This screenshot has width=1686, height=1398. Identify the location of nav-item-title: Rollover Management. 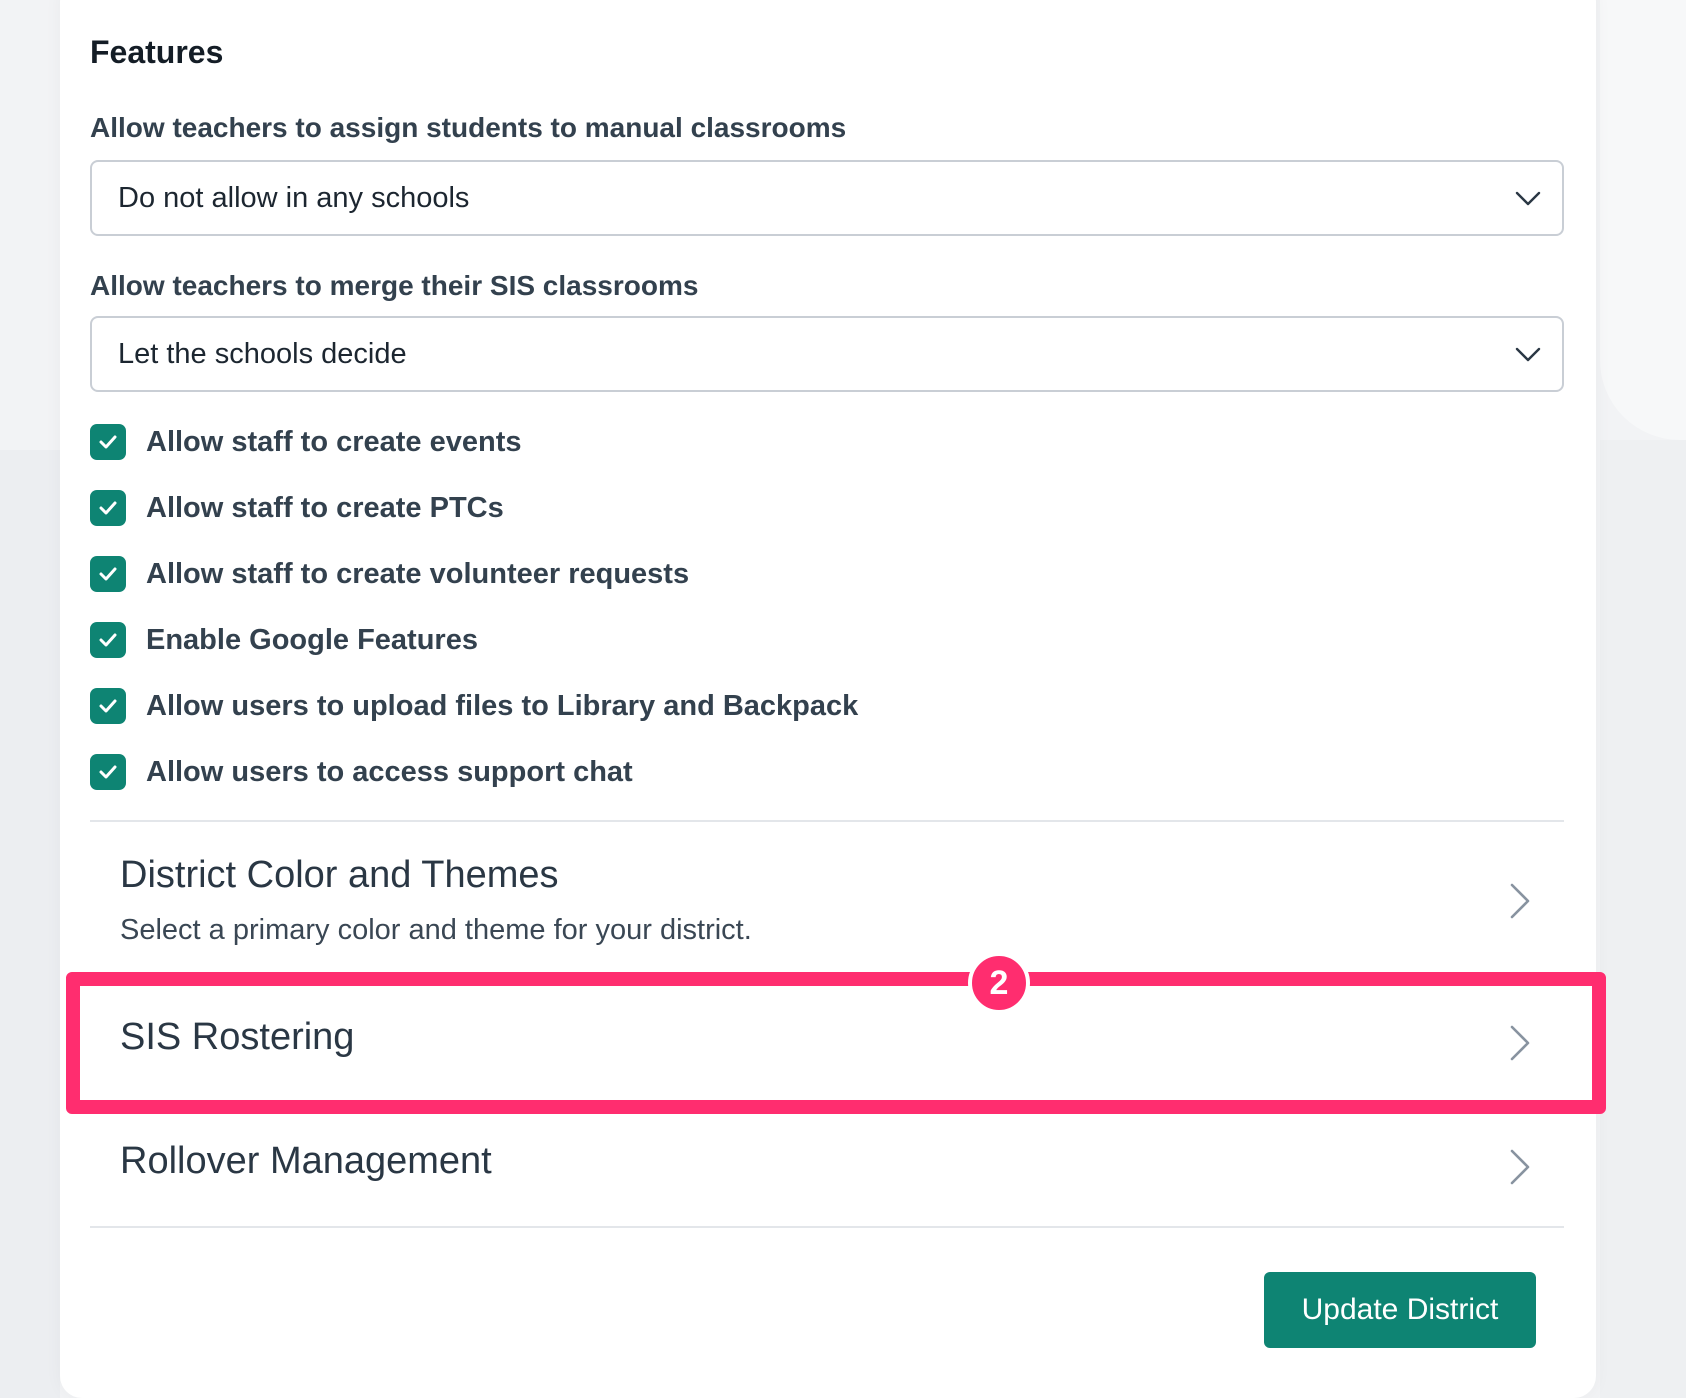
(306, 1161).